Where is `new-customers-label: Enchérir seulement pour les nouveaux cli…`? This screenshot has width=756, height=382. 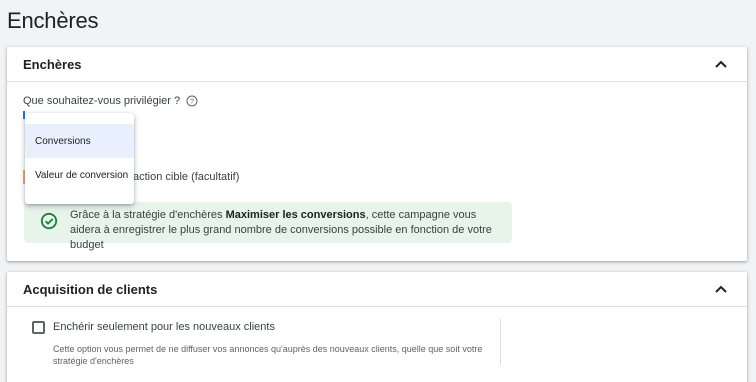 new-customers-label: Enchérir seulement pour les nouveaux cli… is located at coordinates (164, 327).